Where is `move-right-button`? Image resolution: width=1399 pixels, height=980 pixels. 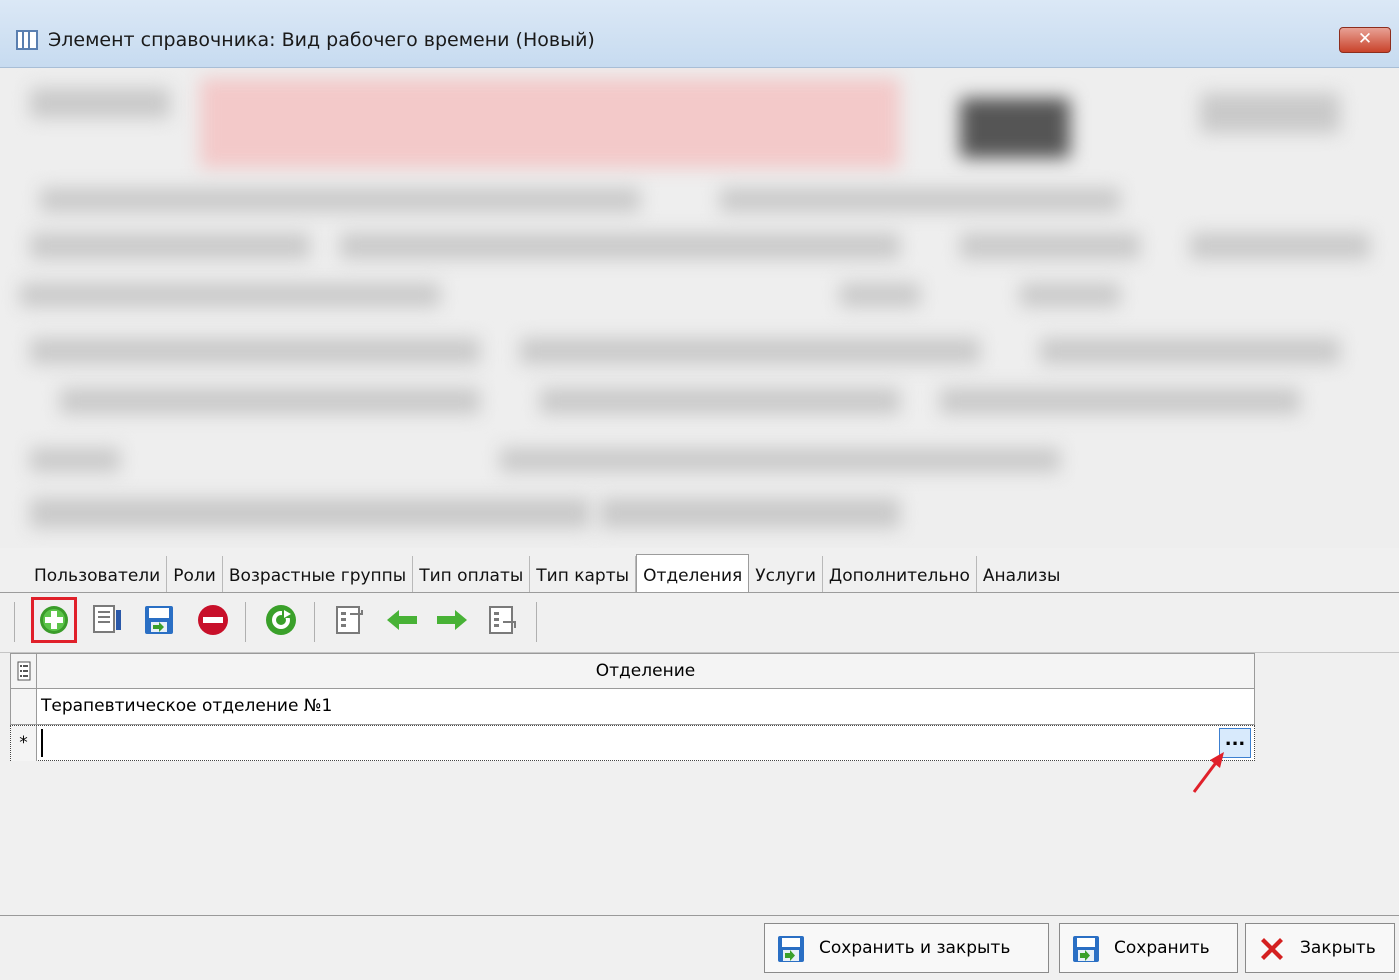 move-right-button is located at coordinates (451, 620).